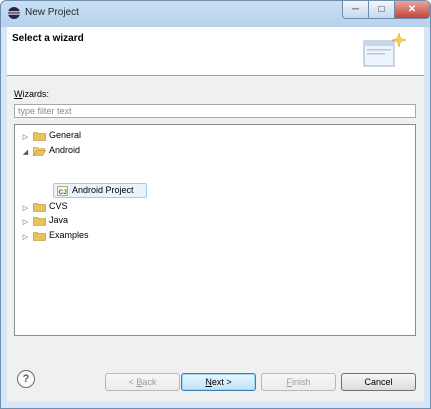 The height and width of the screenshot is (409, 431). I want to click on next-button: Next >, so click(218, 382).